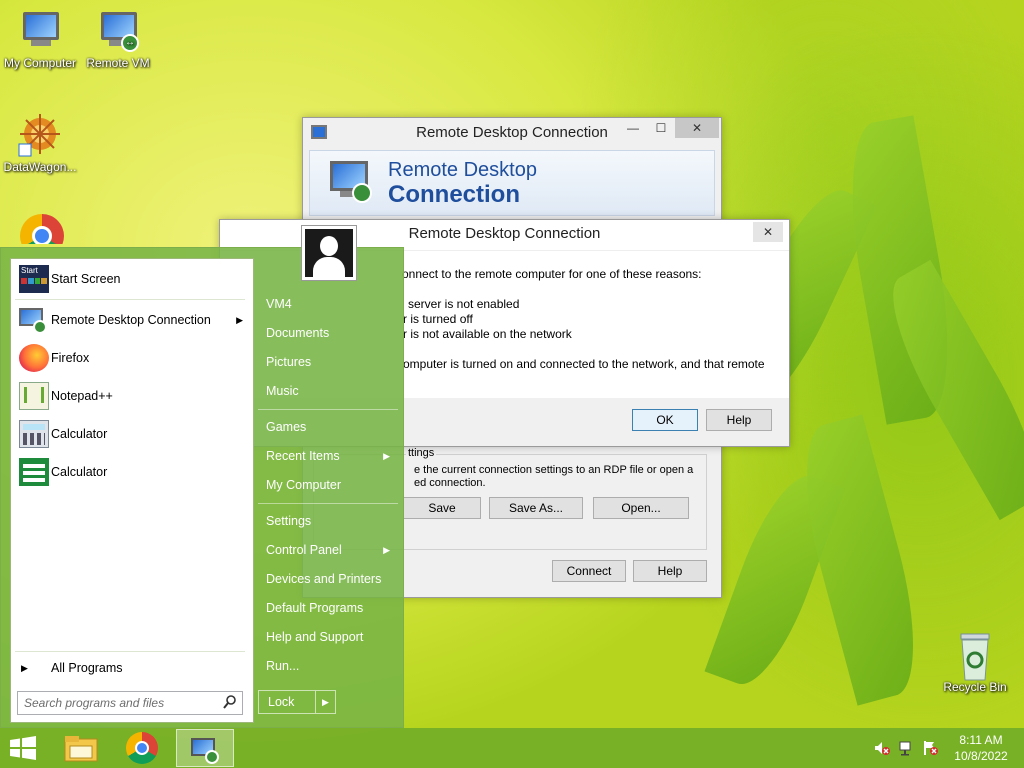 The width and height of the screenshot is (1024, 768). What do you see at coordinates (130, 43) in the screenshot?
I see `remote-icon: ↔` at bounding box center [130, 43].